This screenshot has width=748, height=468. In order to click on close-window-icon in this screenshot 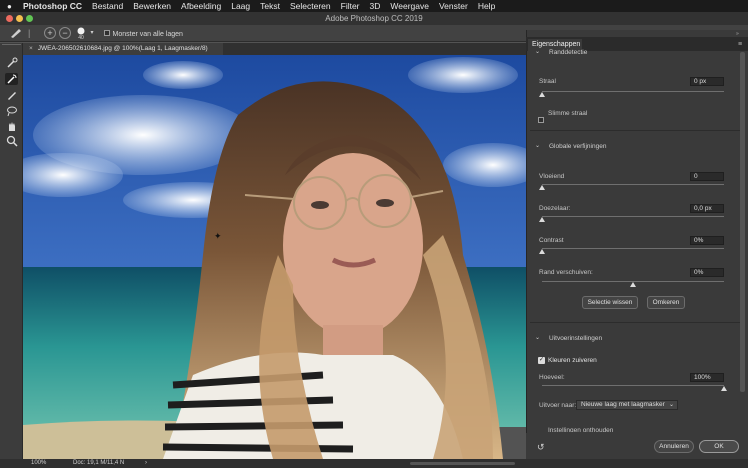, I will do `click(9, 18)`.